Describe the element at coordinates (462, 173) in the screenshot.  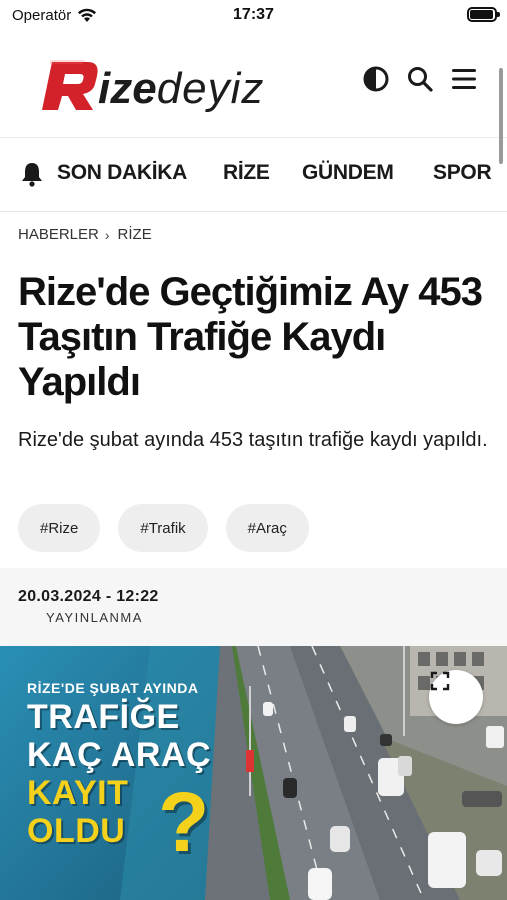
I see `nav-item-spor: SPOR` at that location.